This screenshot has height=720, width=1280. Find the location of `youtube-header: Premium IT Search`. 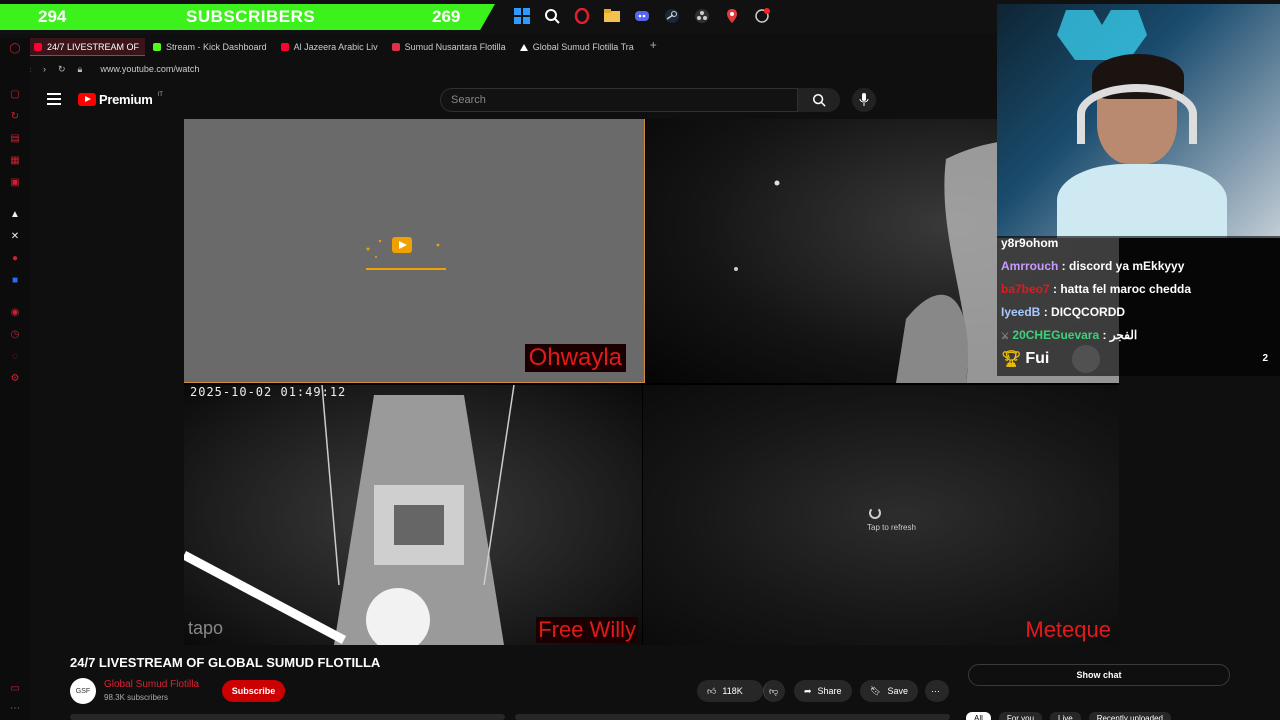

youtube-header: Premium IT Search is located at coordinates (513, 100).